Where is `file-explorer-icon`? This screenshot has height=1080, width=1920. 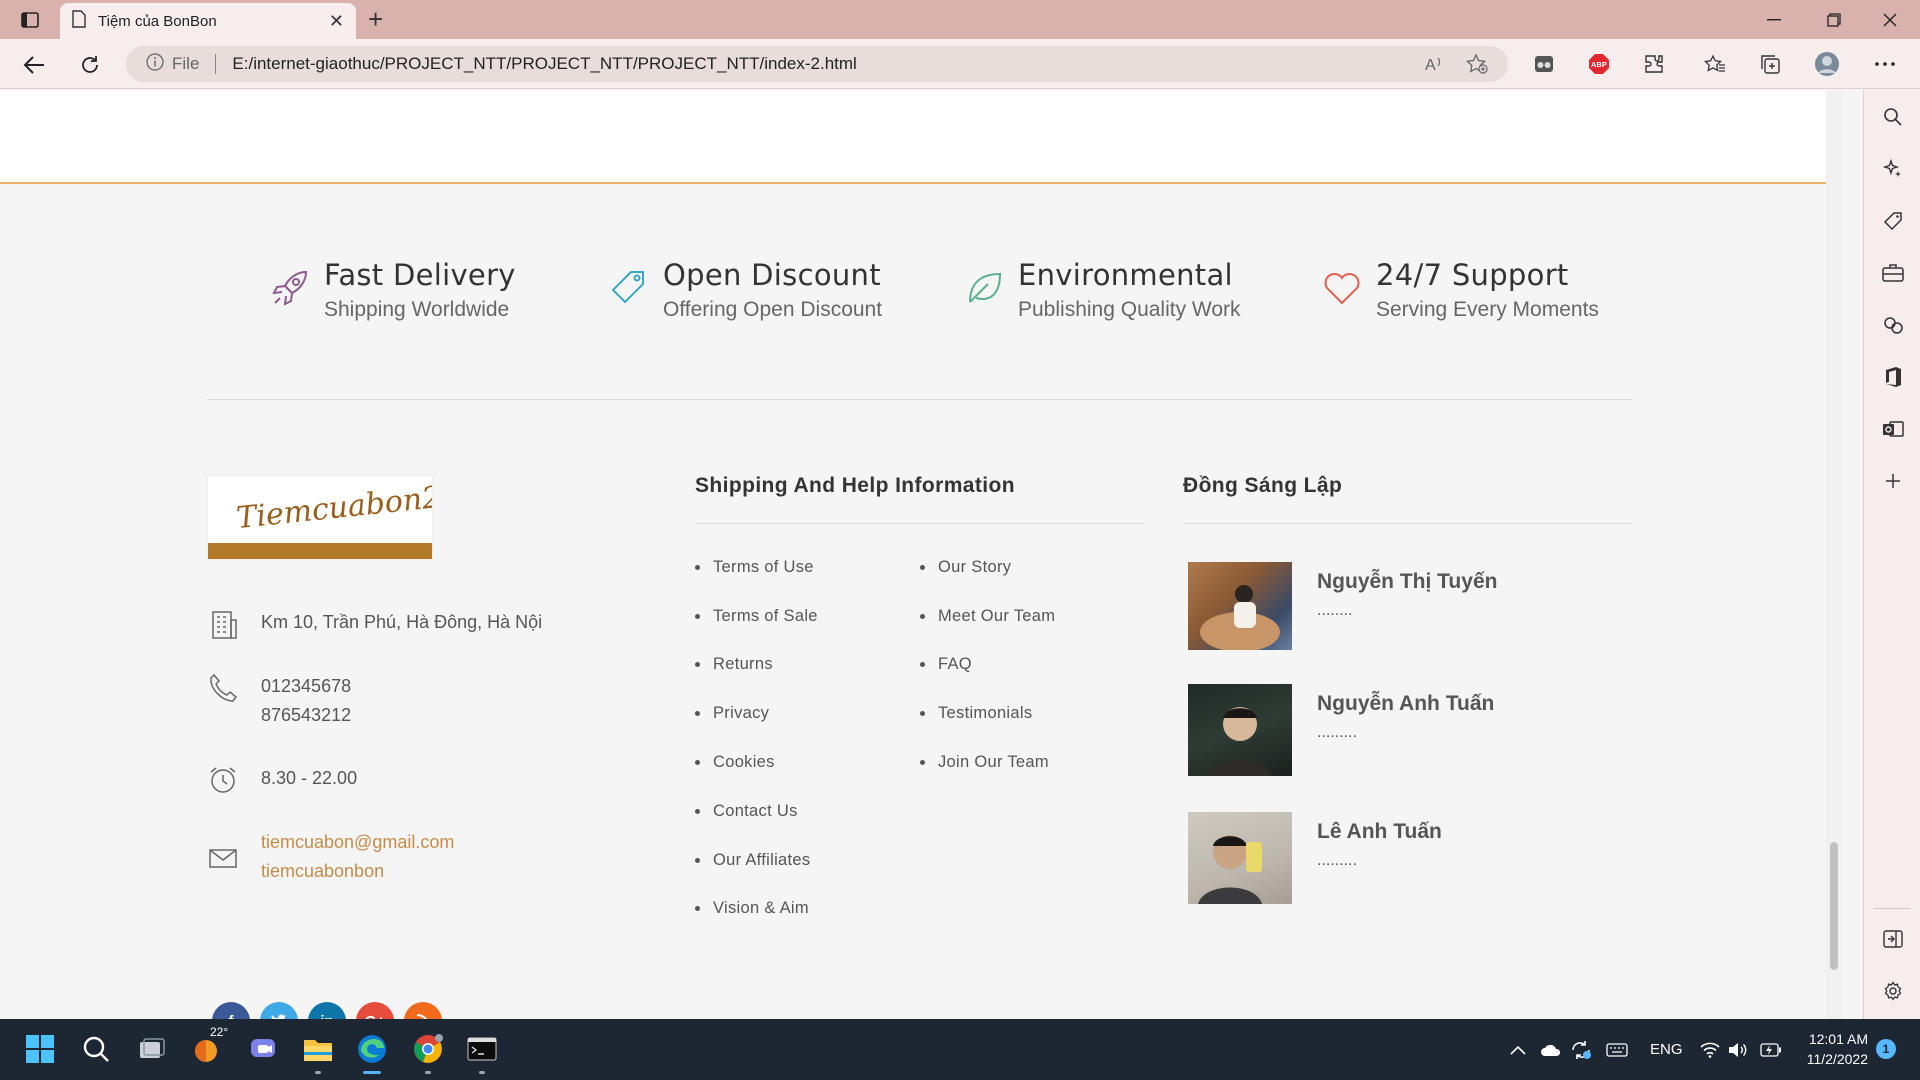
file-explorer-icon is located at coordinates (318, 1052).